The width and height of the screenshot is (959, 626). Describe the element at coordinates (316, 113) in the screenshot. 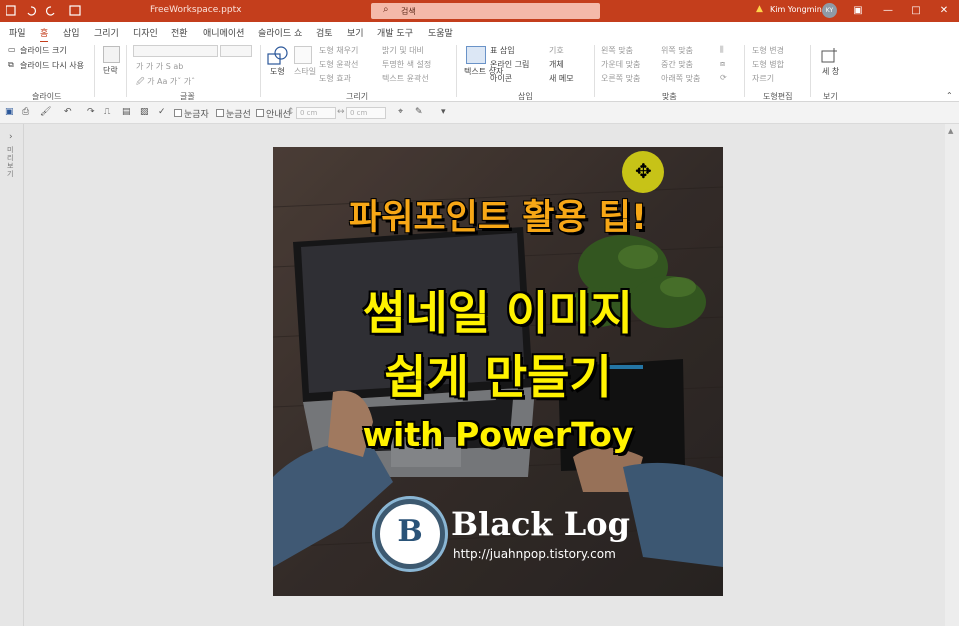

I see `height-input: 0 cm` at that location.